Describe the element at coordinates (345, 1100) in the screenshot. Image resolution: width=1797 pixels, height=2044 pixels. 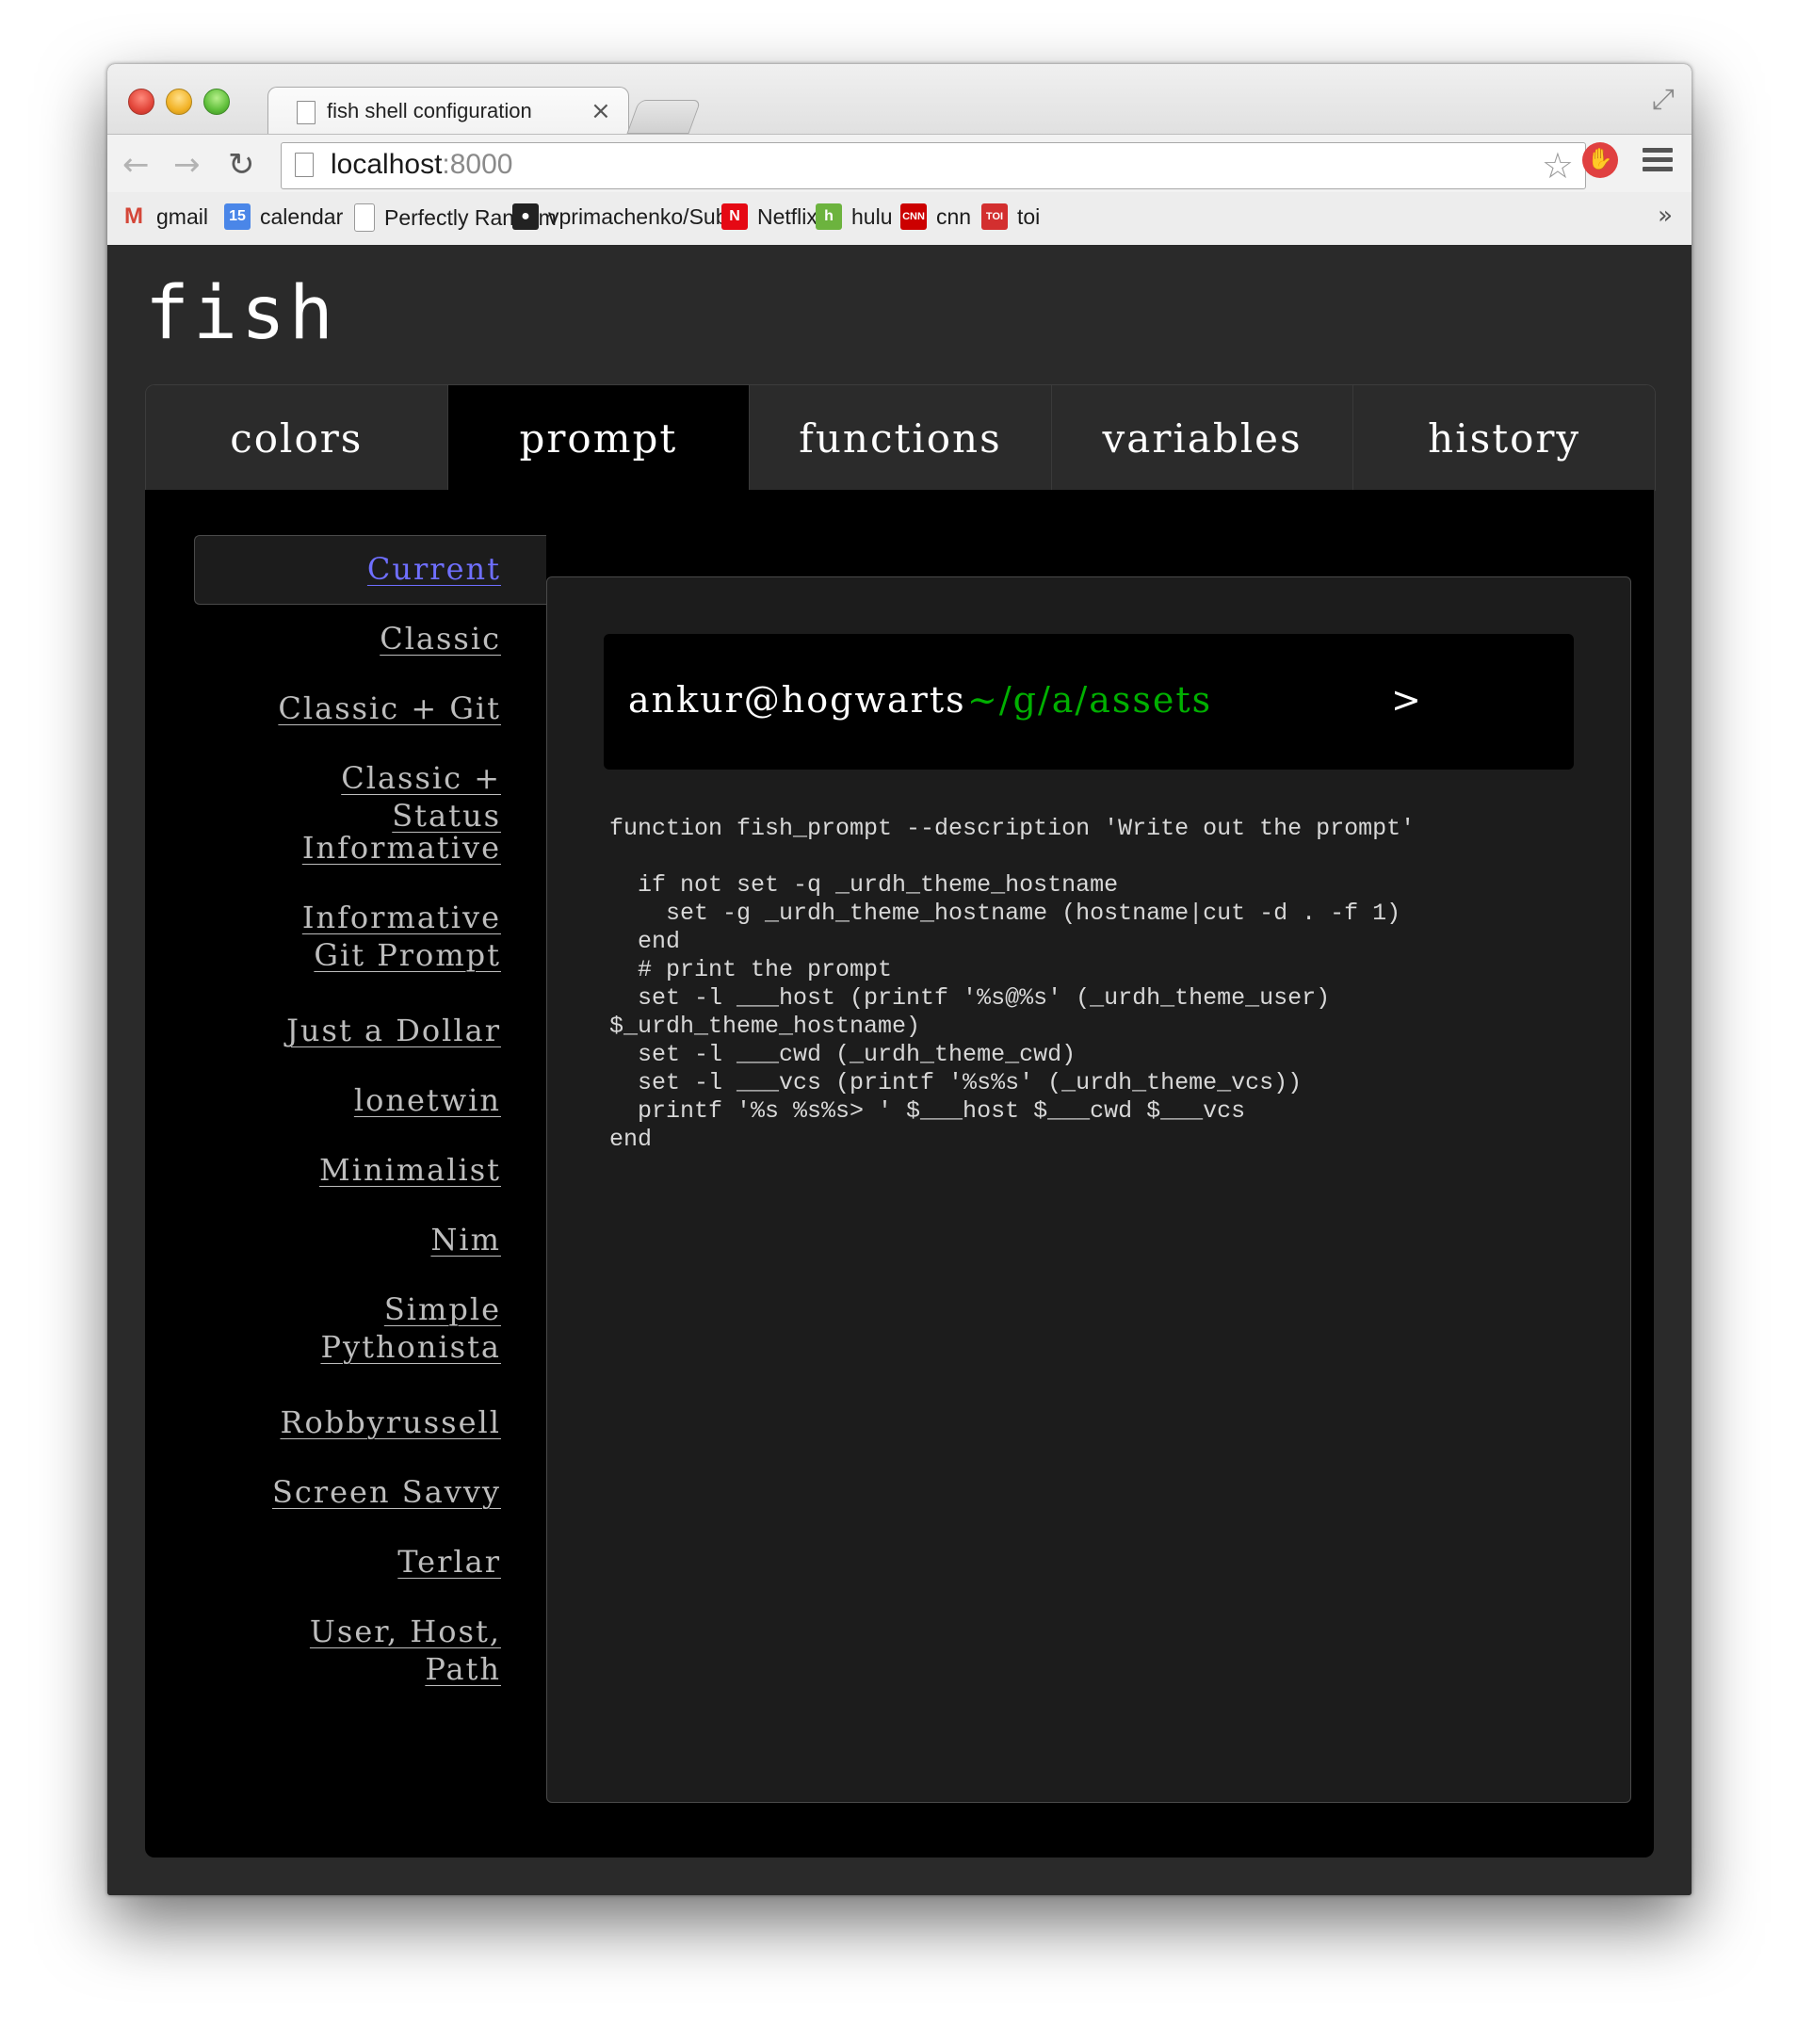
I see `prompt-item-lonetwin: lonetwin` at that location.